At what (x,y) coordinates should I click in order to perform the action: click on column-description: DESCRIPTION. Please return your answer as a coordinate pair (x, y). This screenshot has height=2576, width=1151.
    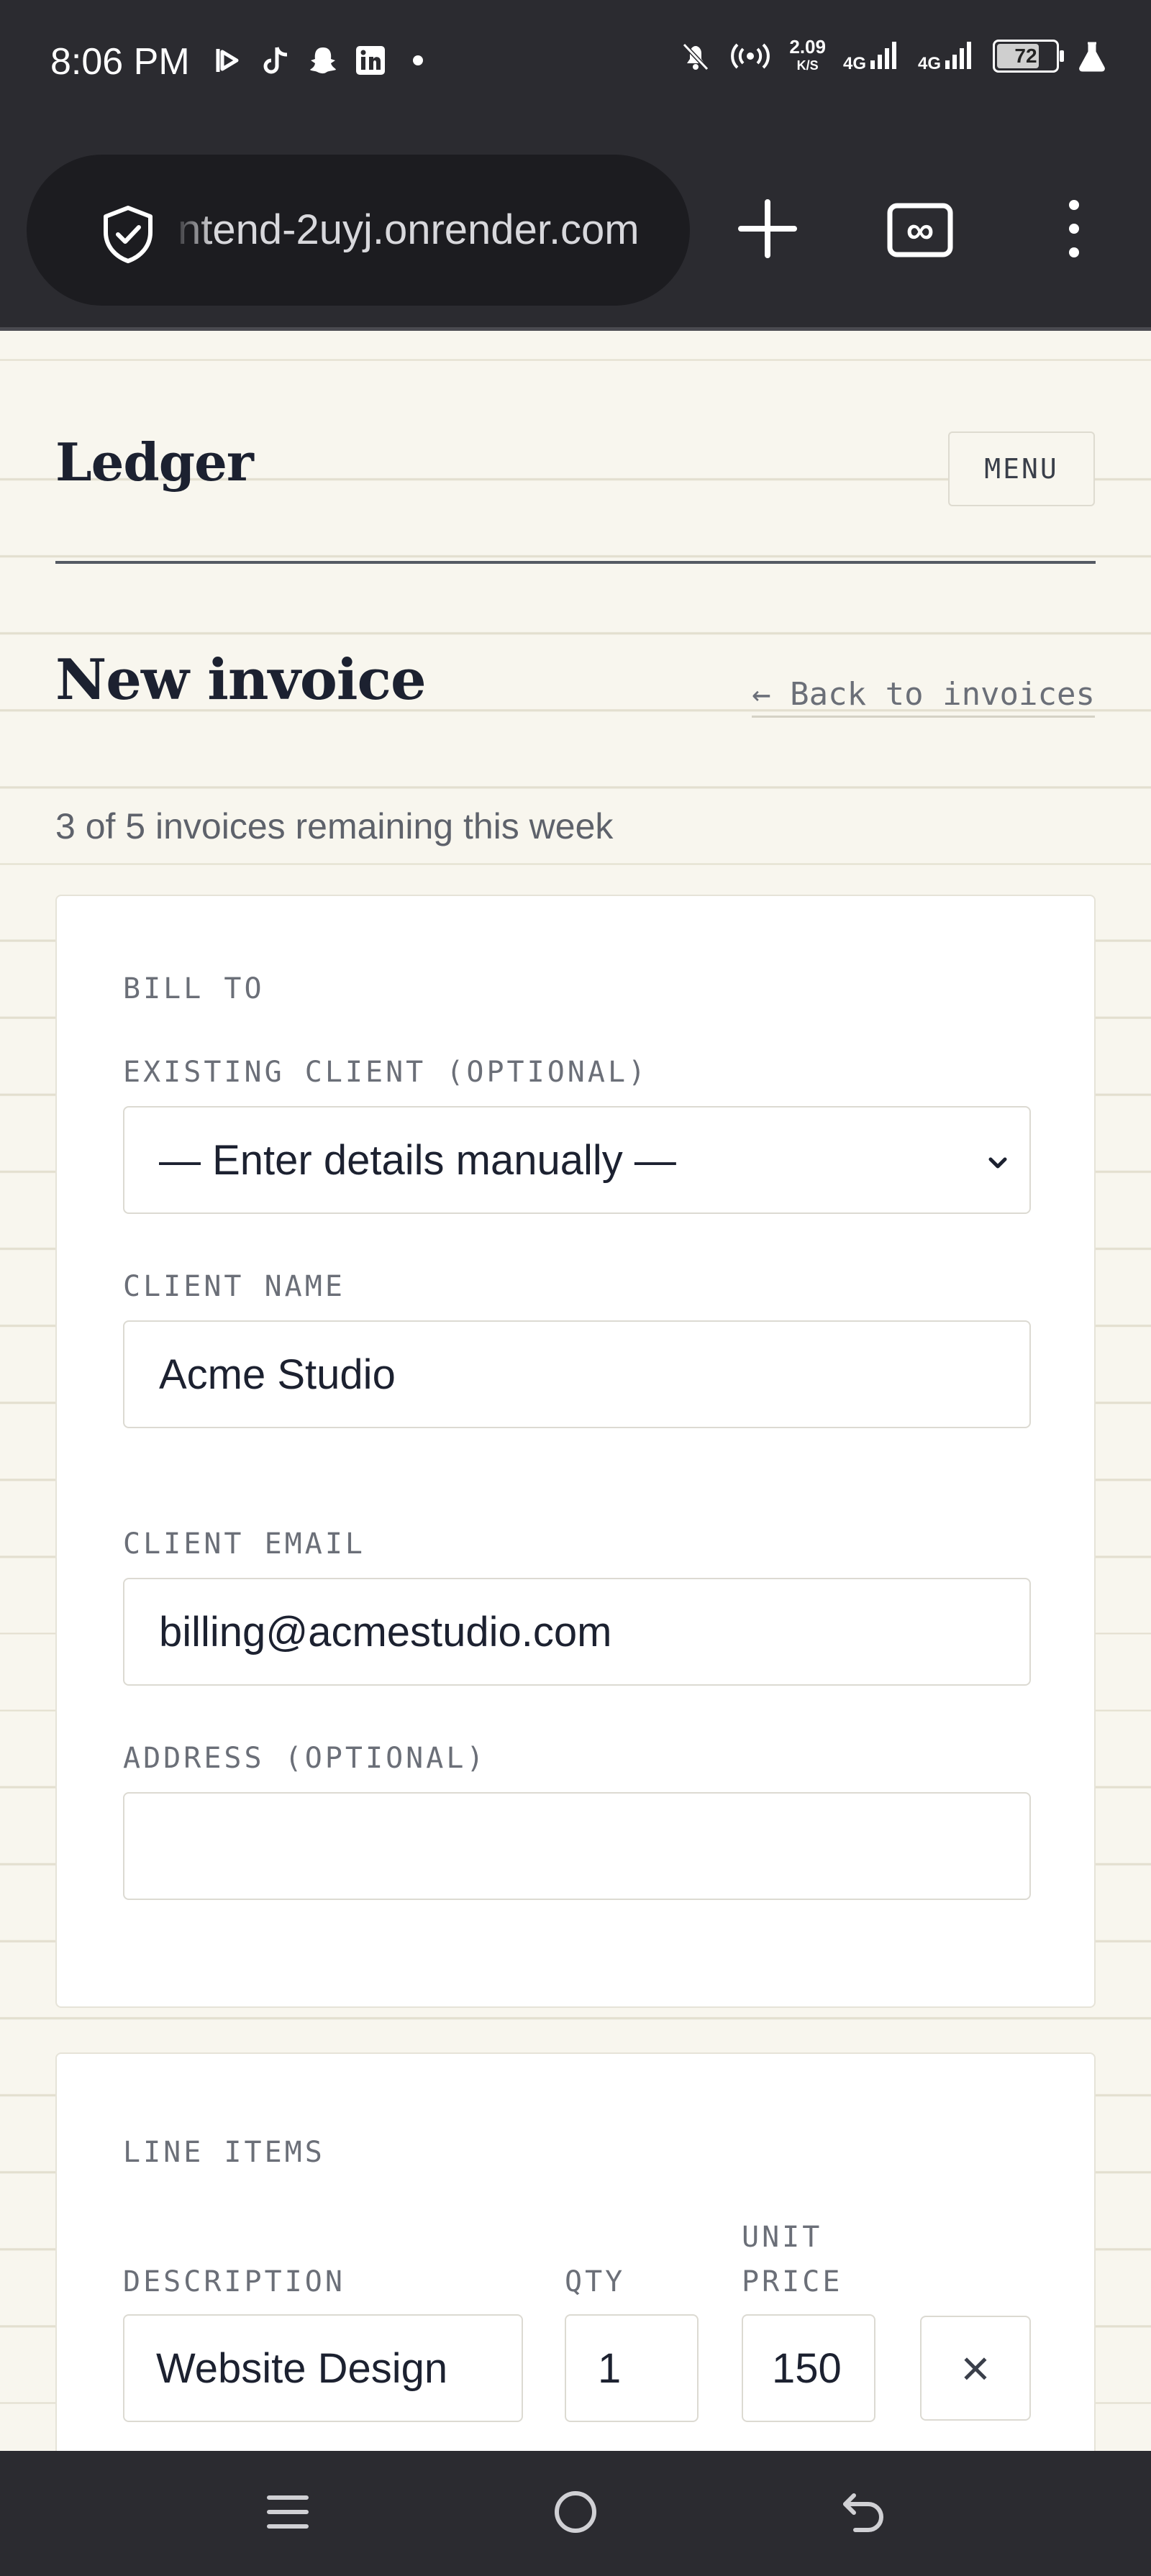
    Looking at the image, I should click on (234, 2281).